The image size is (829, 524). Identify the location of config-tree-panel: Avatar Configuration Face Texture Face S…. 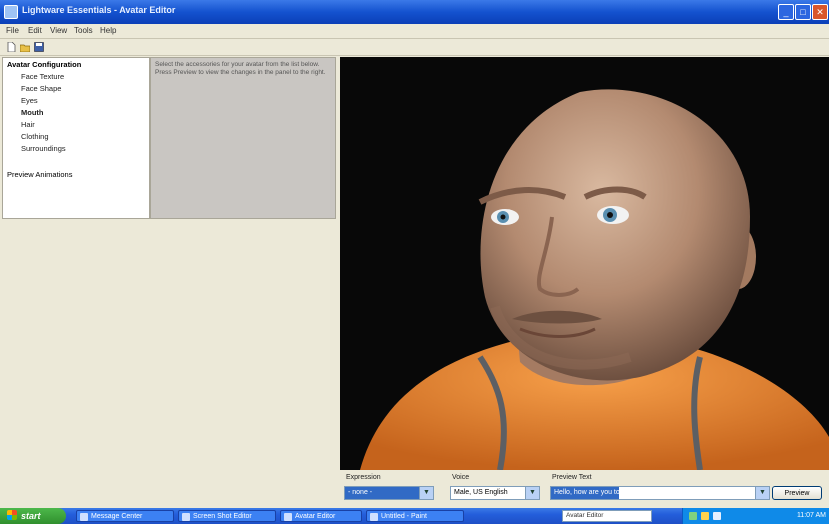
(76, 138).